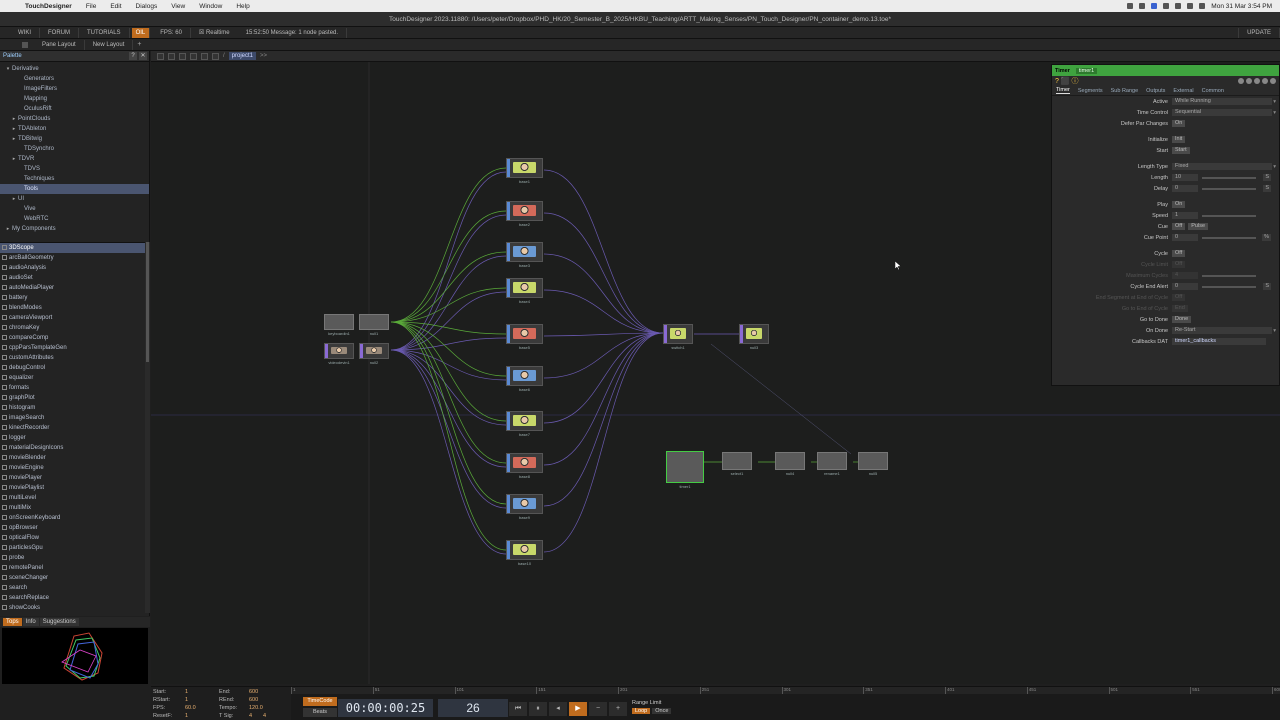 This screenshot has height=720, width=1280. What do you see at coordinates (72, 338) in the screenshot?
I see `palette-component: compareComp` at bounding box center [72, 338].